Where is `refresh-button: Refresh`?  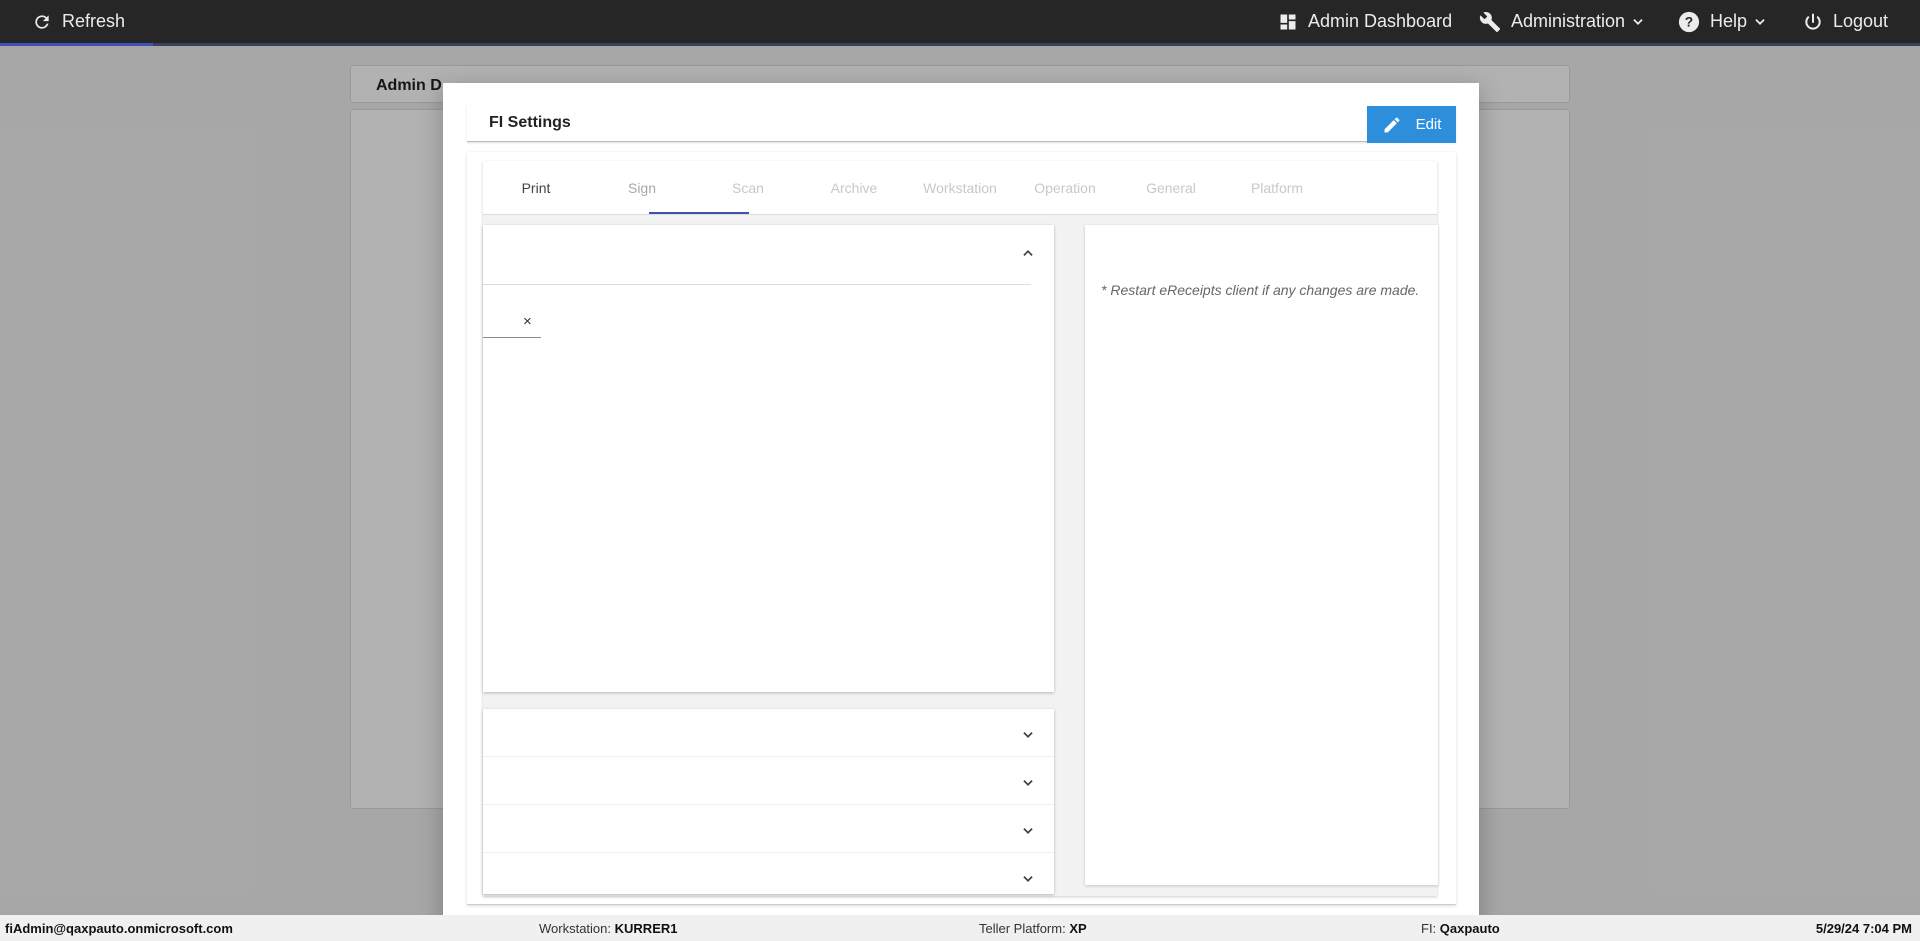 refresh-button: Refresh is located at coordinates (78, 21).